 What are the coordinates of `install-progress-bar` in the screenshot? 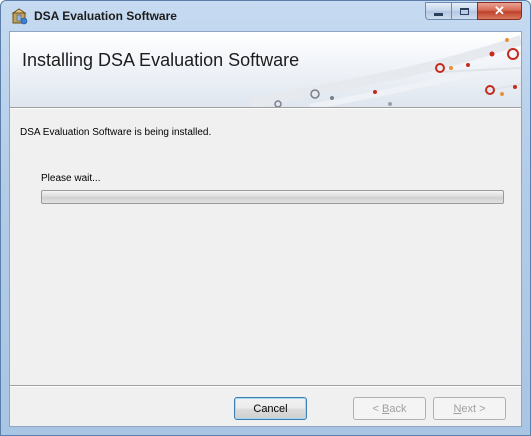 It's located at (272, 197).